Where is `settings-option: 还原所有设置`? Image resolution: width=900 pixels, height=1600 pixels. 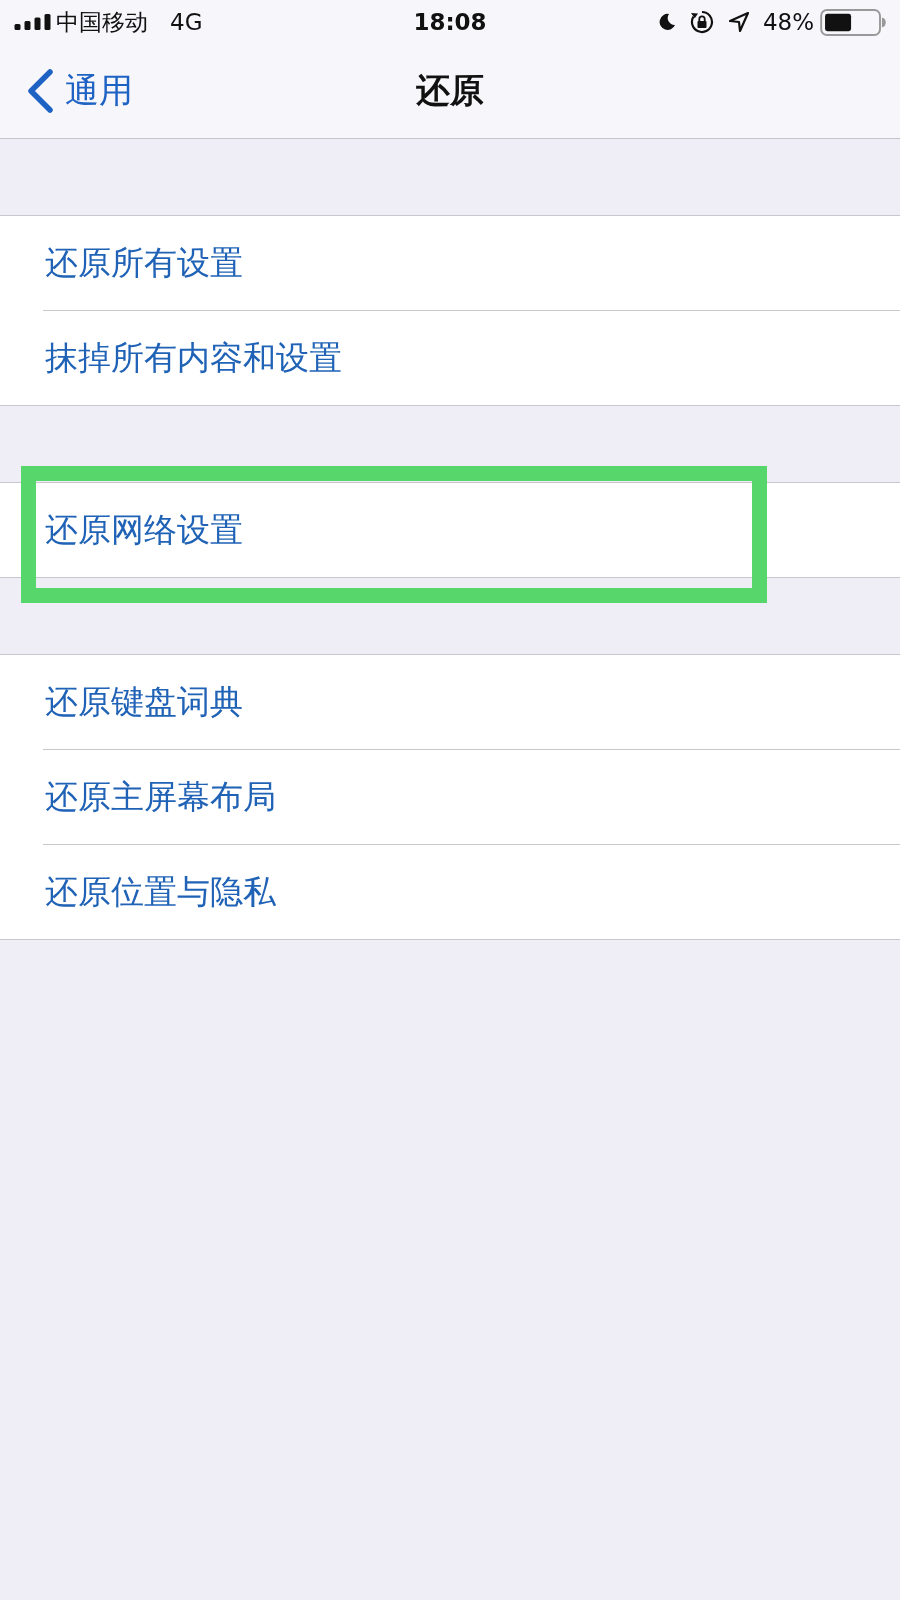
settings-option: 还原所有设置 is located at coordinates (450, 263).